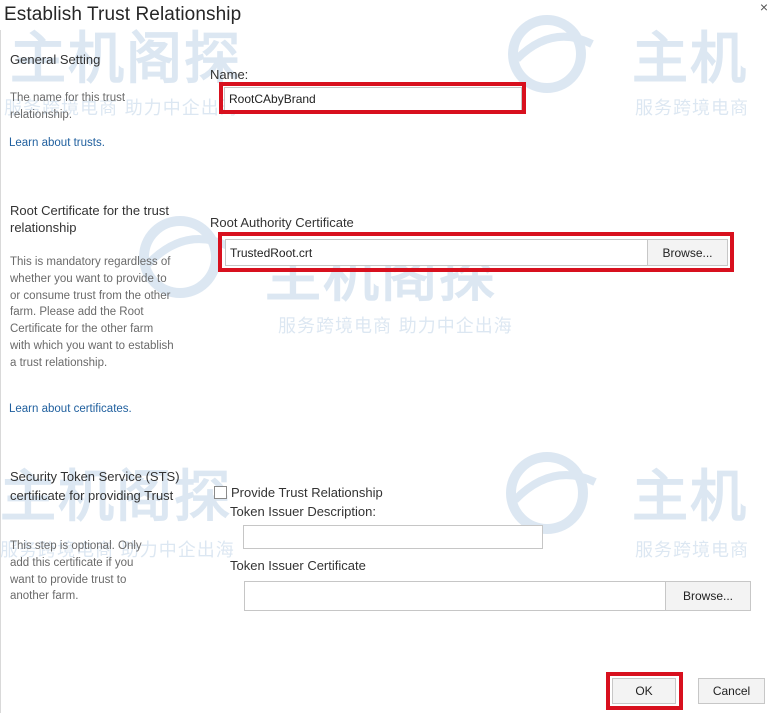  I want to click on provide-trust-checkbox, so click(220, 492).